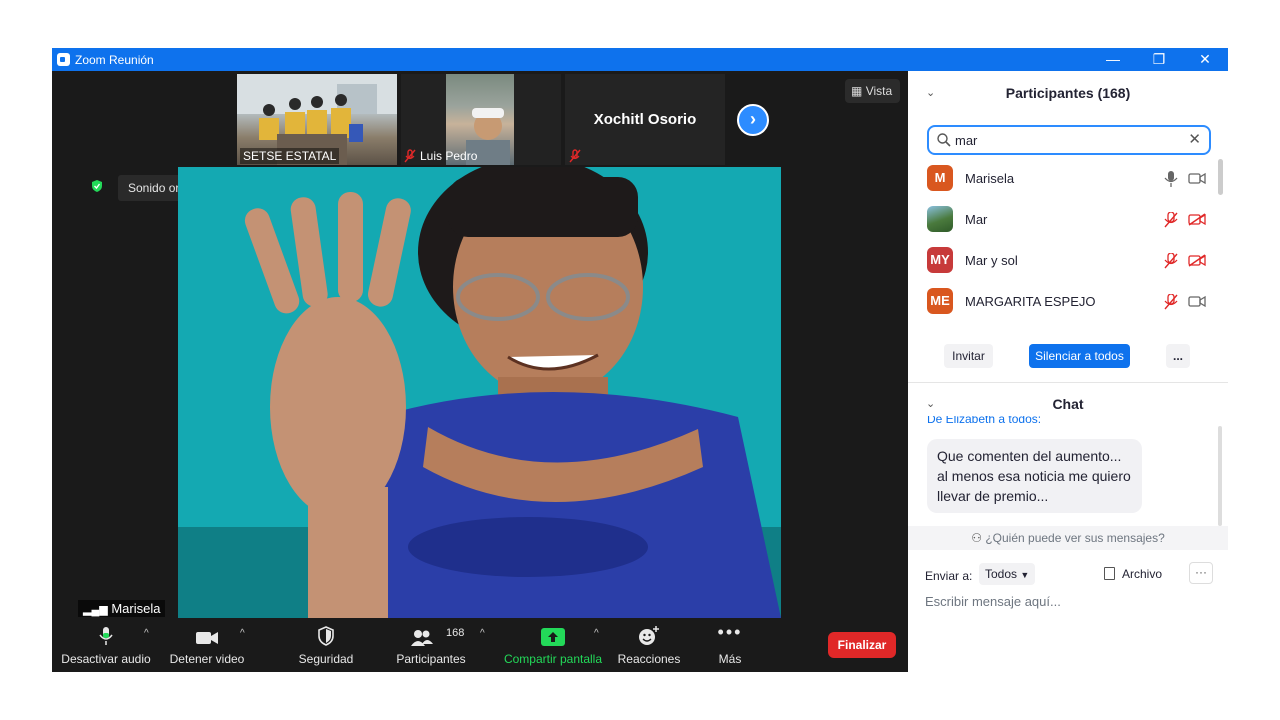 This screenshot has width=1280, height=720. Describe the element at coordinates (326, 636) in the screenshot. I see `security-shield-icon` at that location.